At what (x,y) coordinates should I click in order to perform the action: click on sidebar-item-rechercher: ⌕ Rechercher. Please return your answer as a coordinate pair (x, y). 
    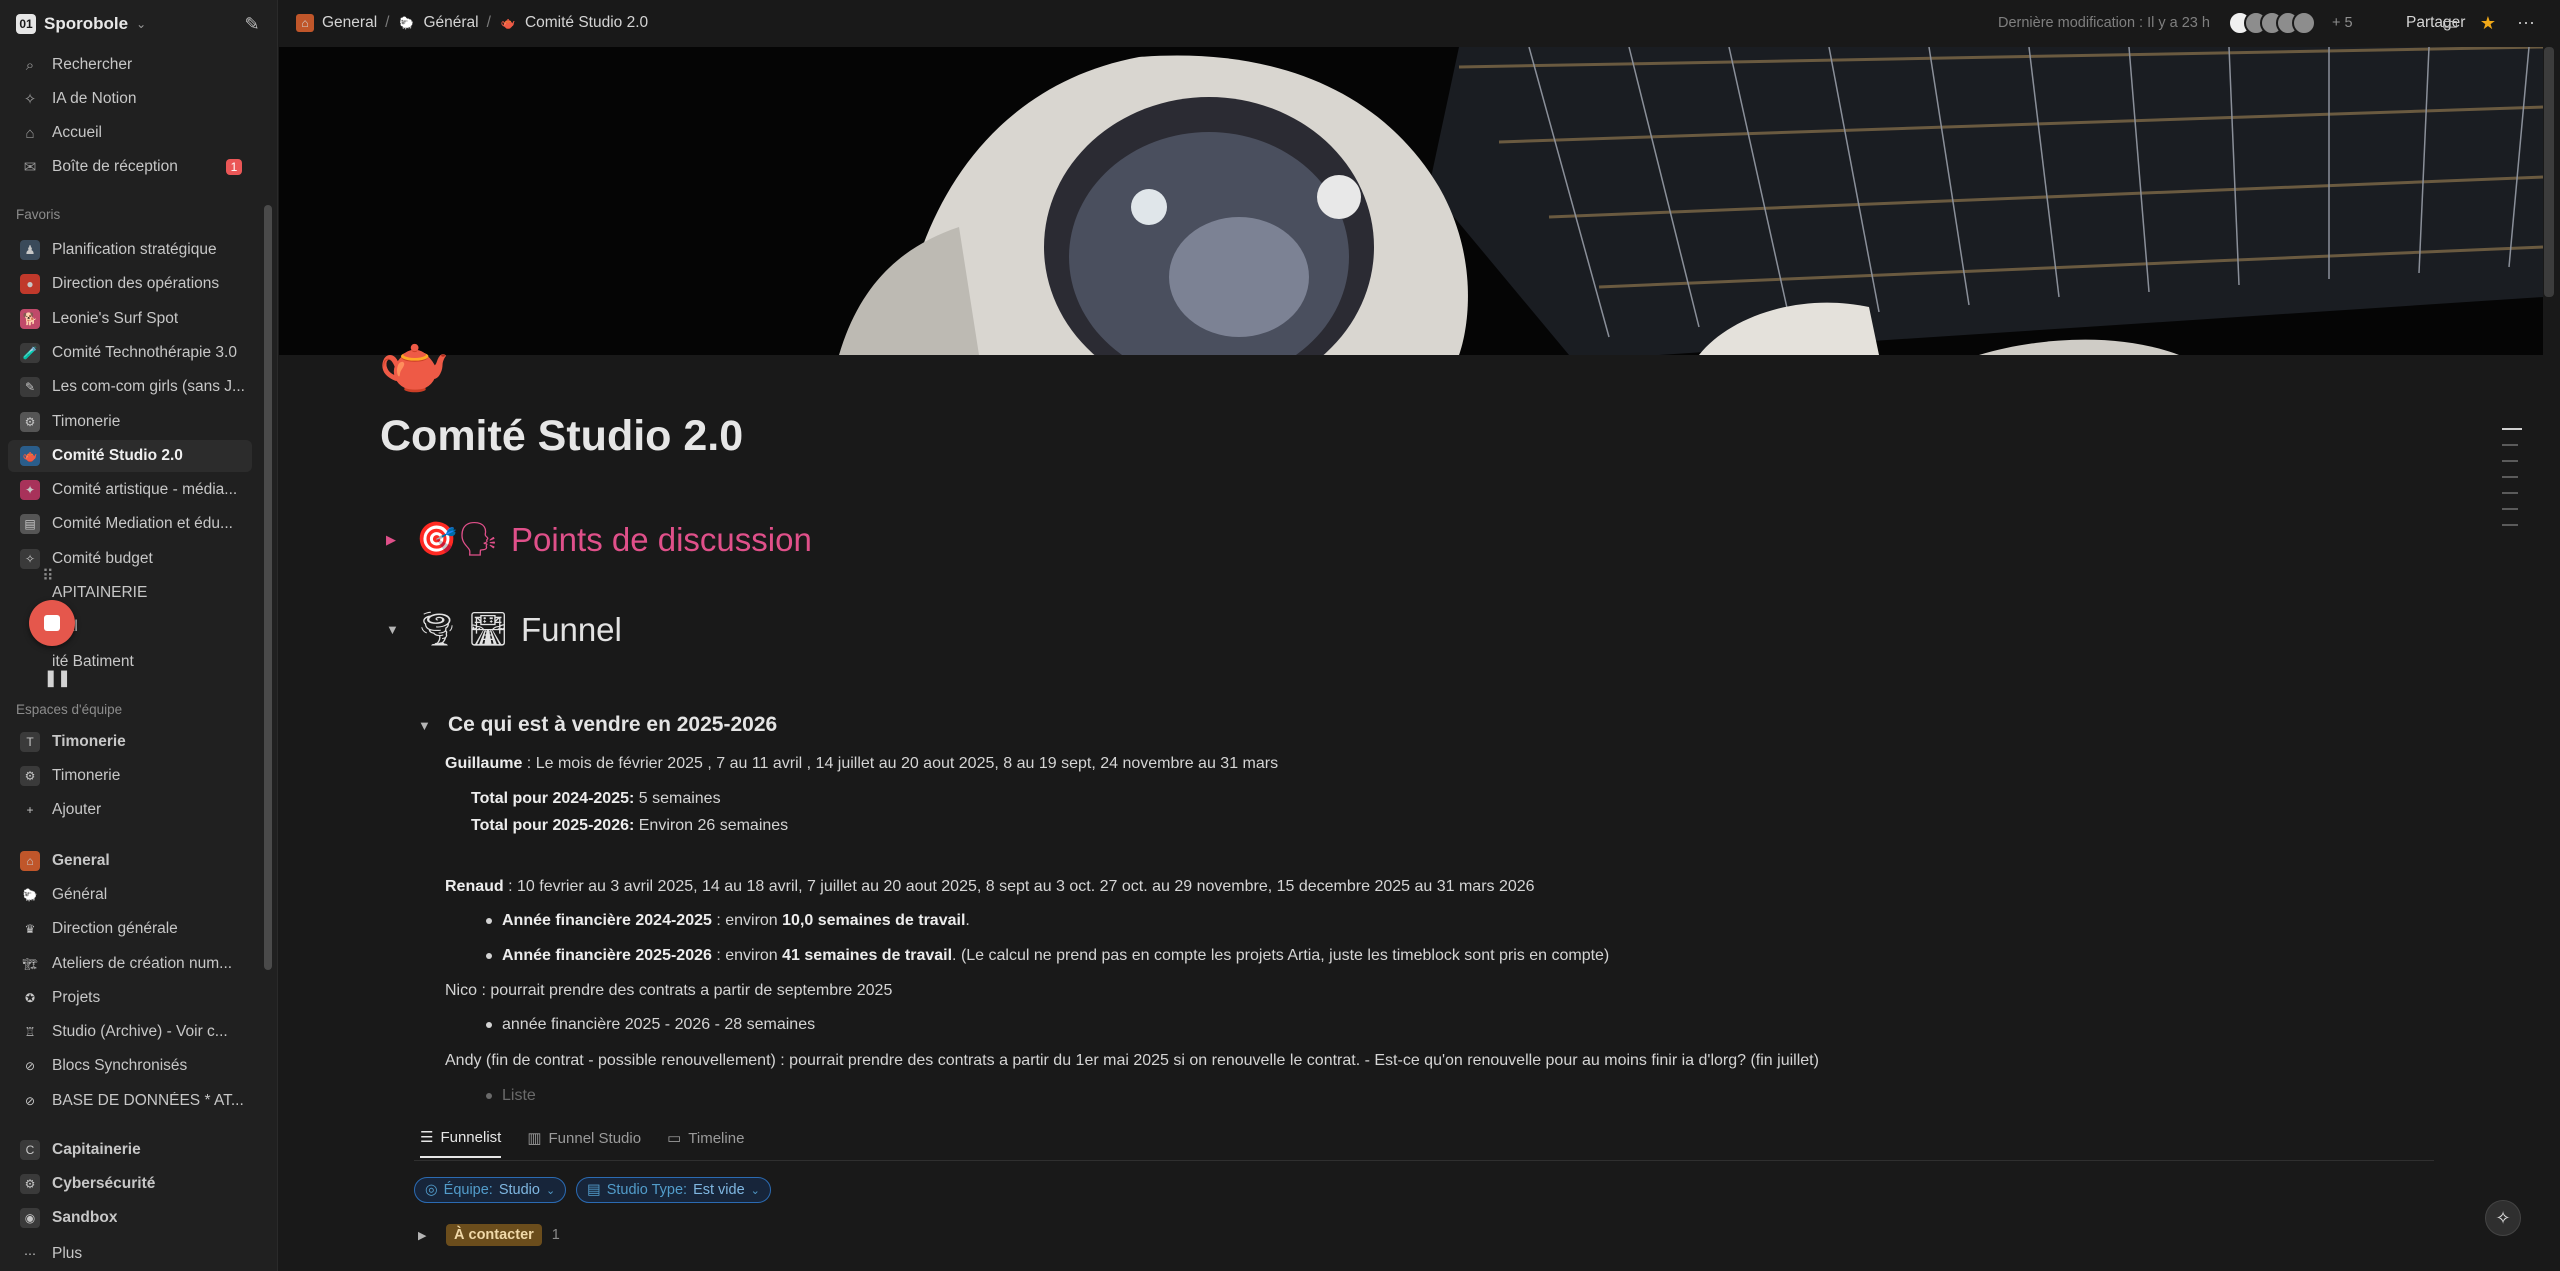
    Looking at the image, I should click on (130, 65).